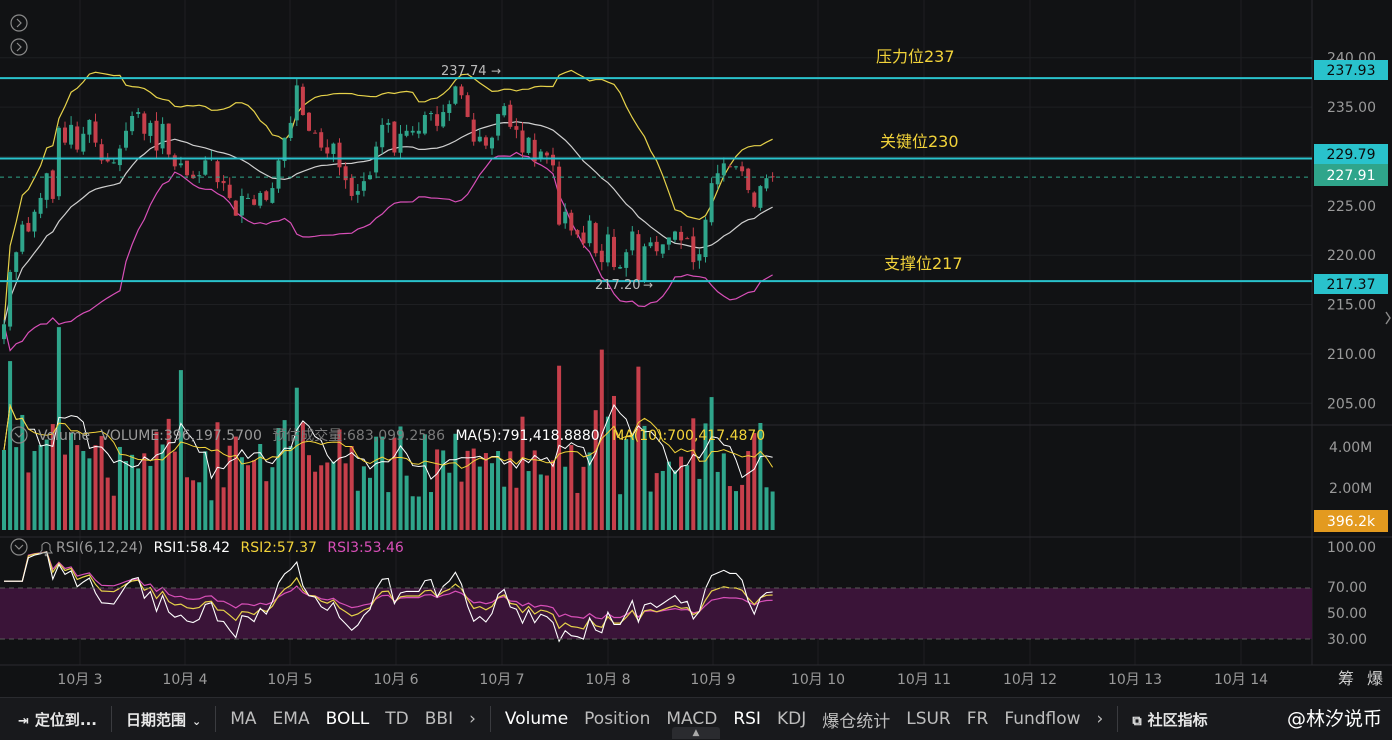  Describe the element at coordinates (856, 719) in the screenshot. I see `indicator-liquidation: 爆仓统计` at that location.